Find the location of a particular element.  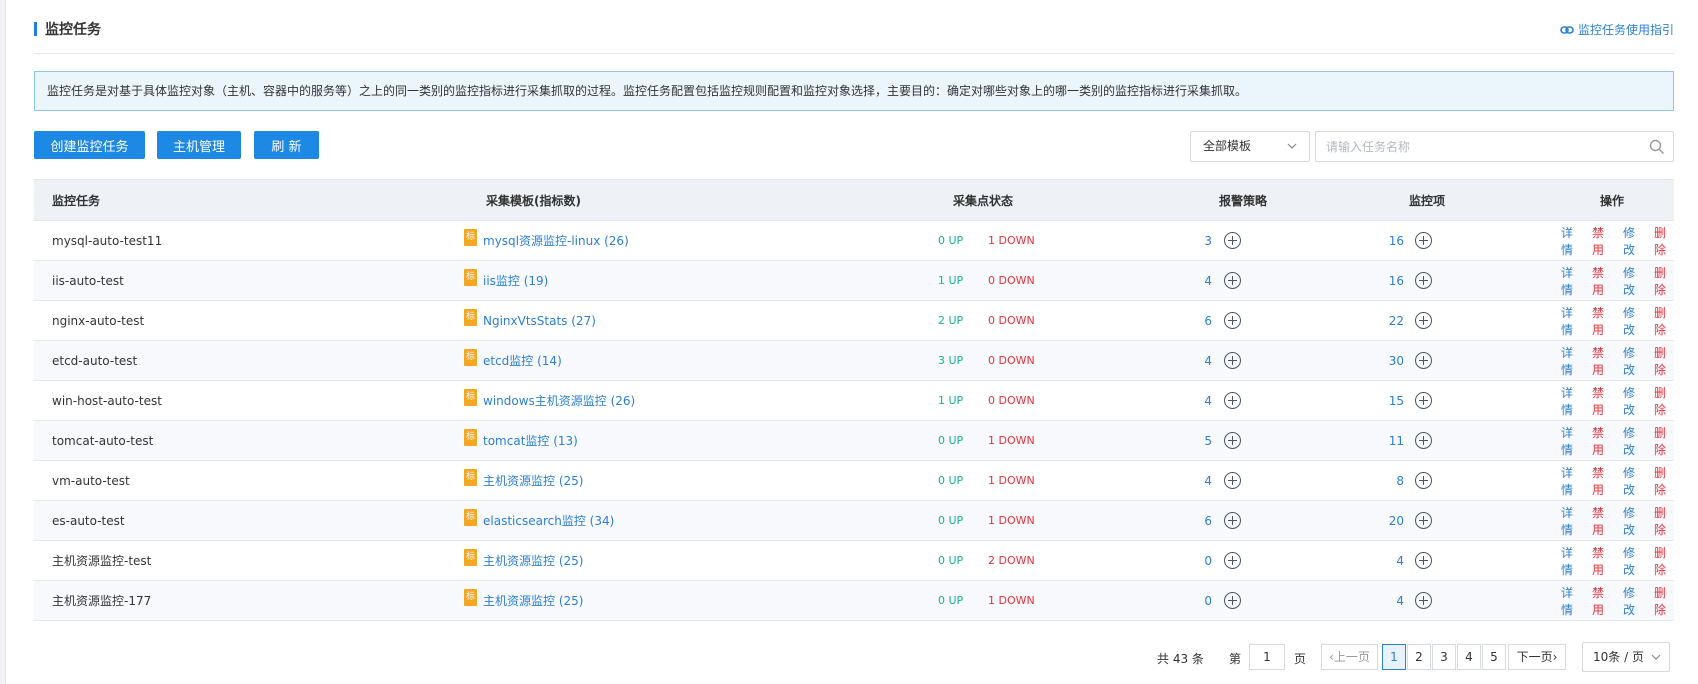

refresh-button: 刷 新 is located at coordinates (286, 145).